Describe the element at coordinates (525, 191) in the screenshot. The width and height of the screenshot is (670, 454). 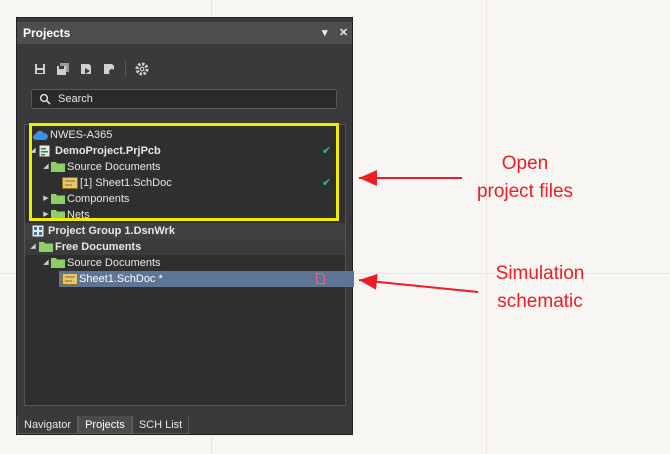
I see `callout-line: project files` at that location.